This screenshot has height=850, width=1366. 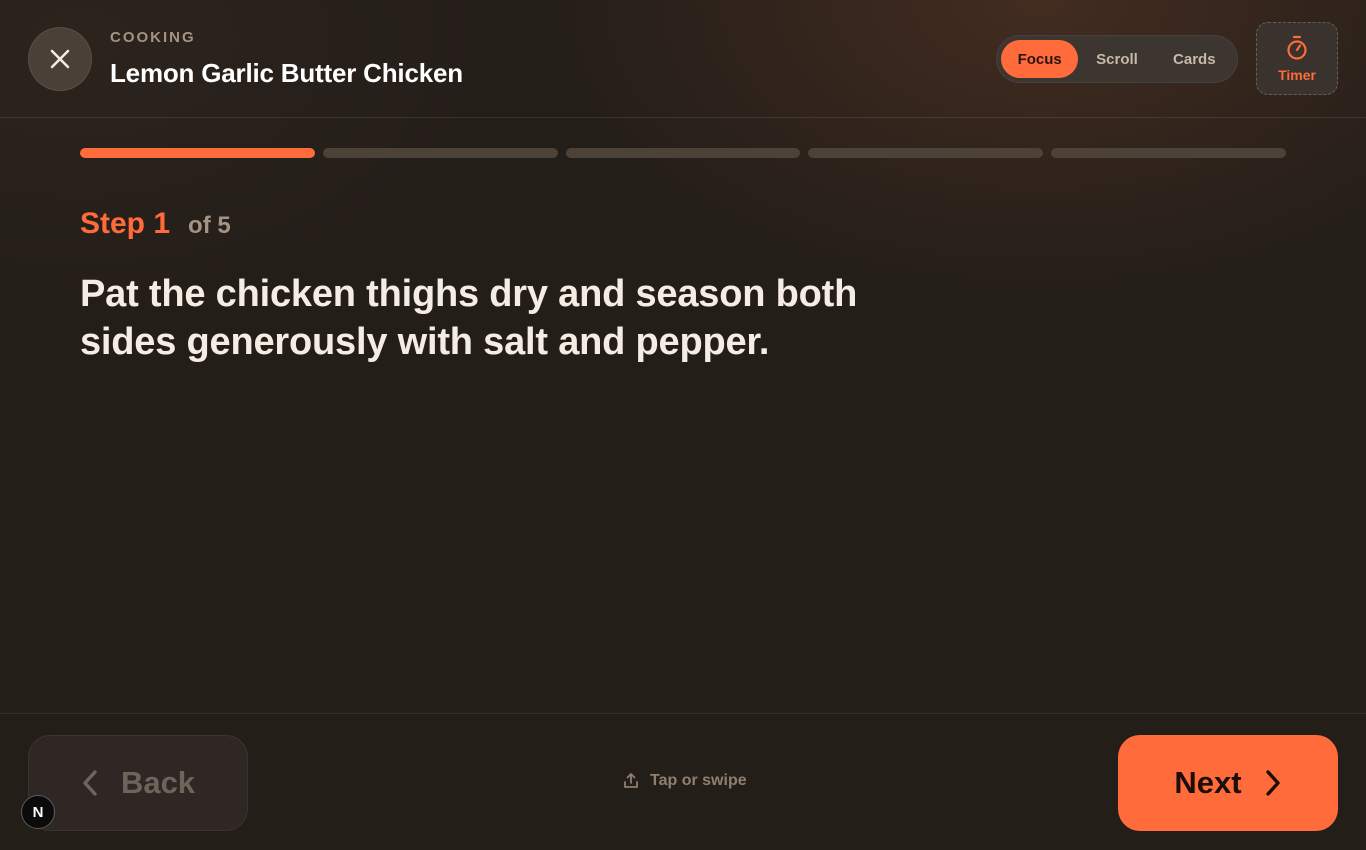 I want to click on close-button, so click(x=60, y=59).